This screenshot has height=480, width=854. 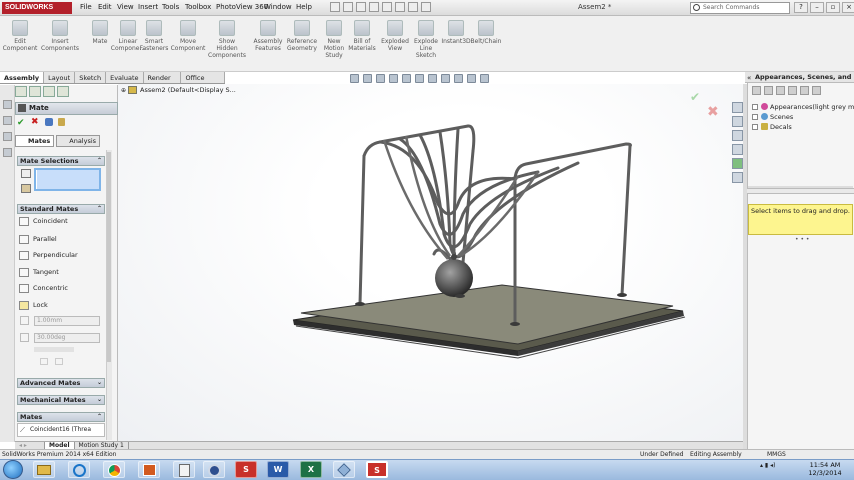 What do you see at coordinates (471, 78) in the screenshot?
I see `apply-scene-icon` at bounding box center [471, 78].